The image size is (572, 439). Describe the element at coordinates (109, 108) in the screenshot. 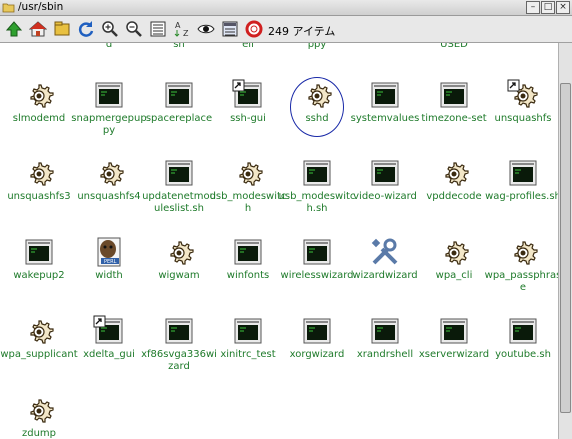

I see `file-item: snapmergepuppy` at that location.